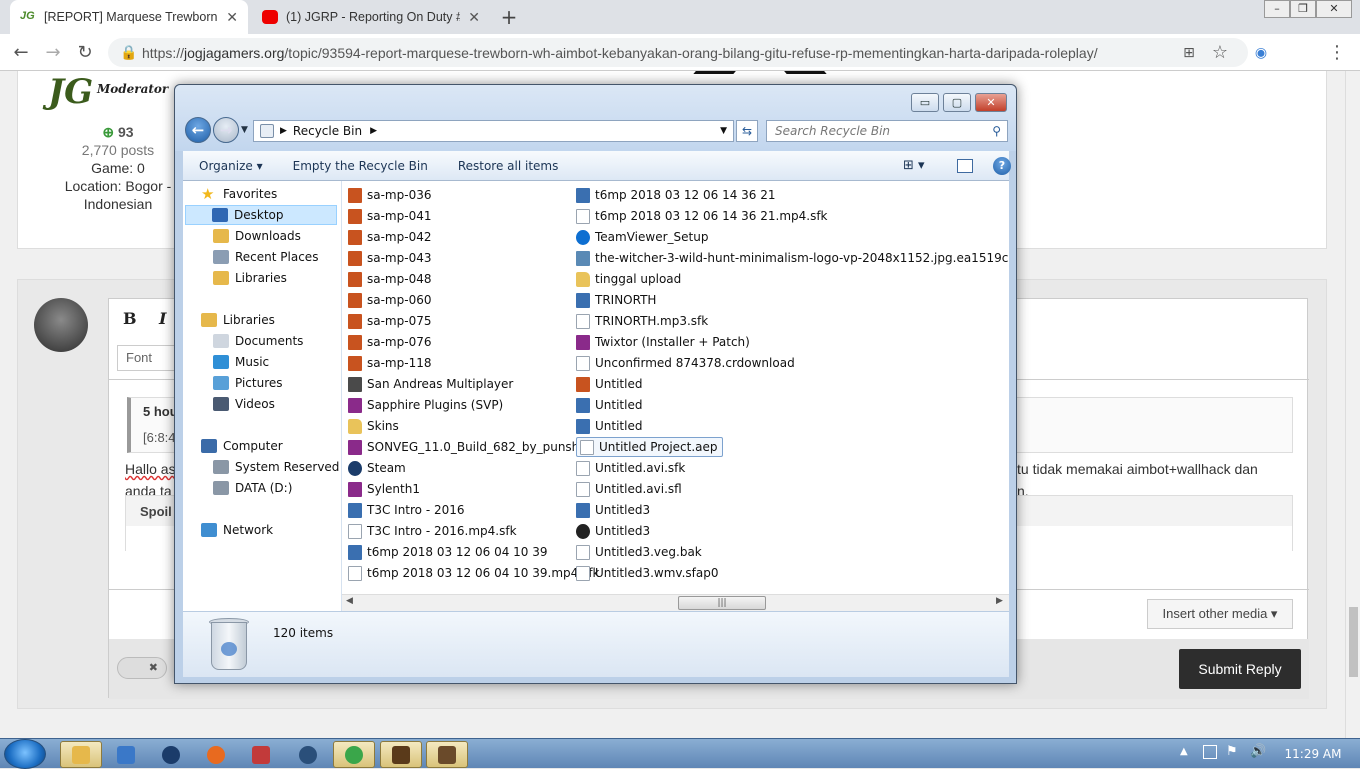 The image size is (1360, 769). Describe the element at coordinates (914, 165) in the screenshot. I see `view-options-icon: ⊞ ▾` at that location.